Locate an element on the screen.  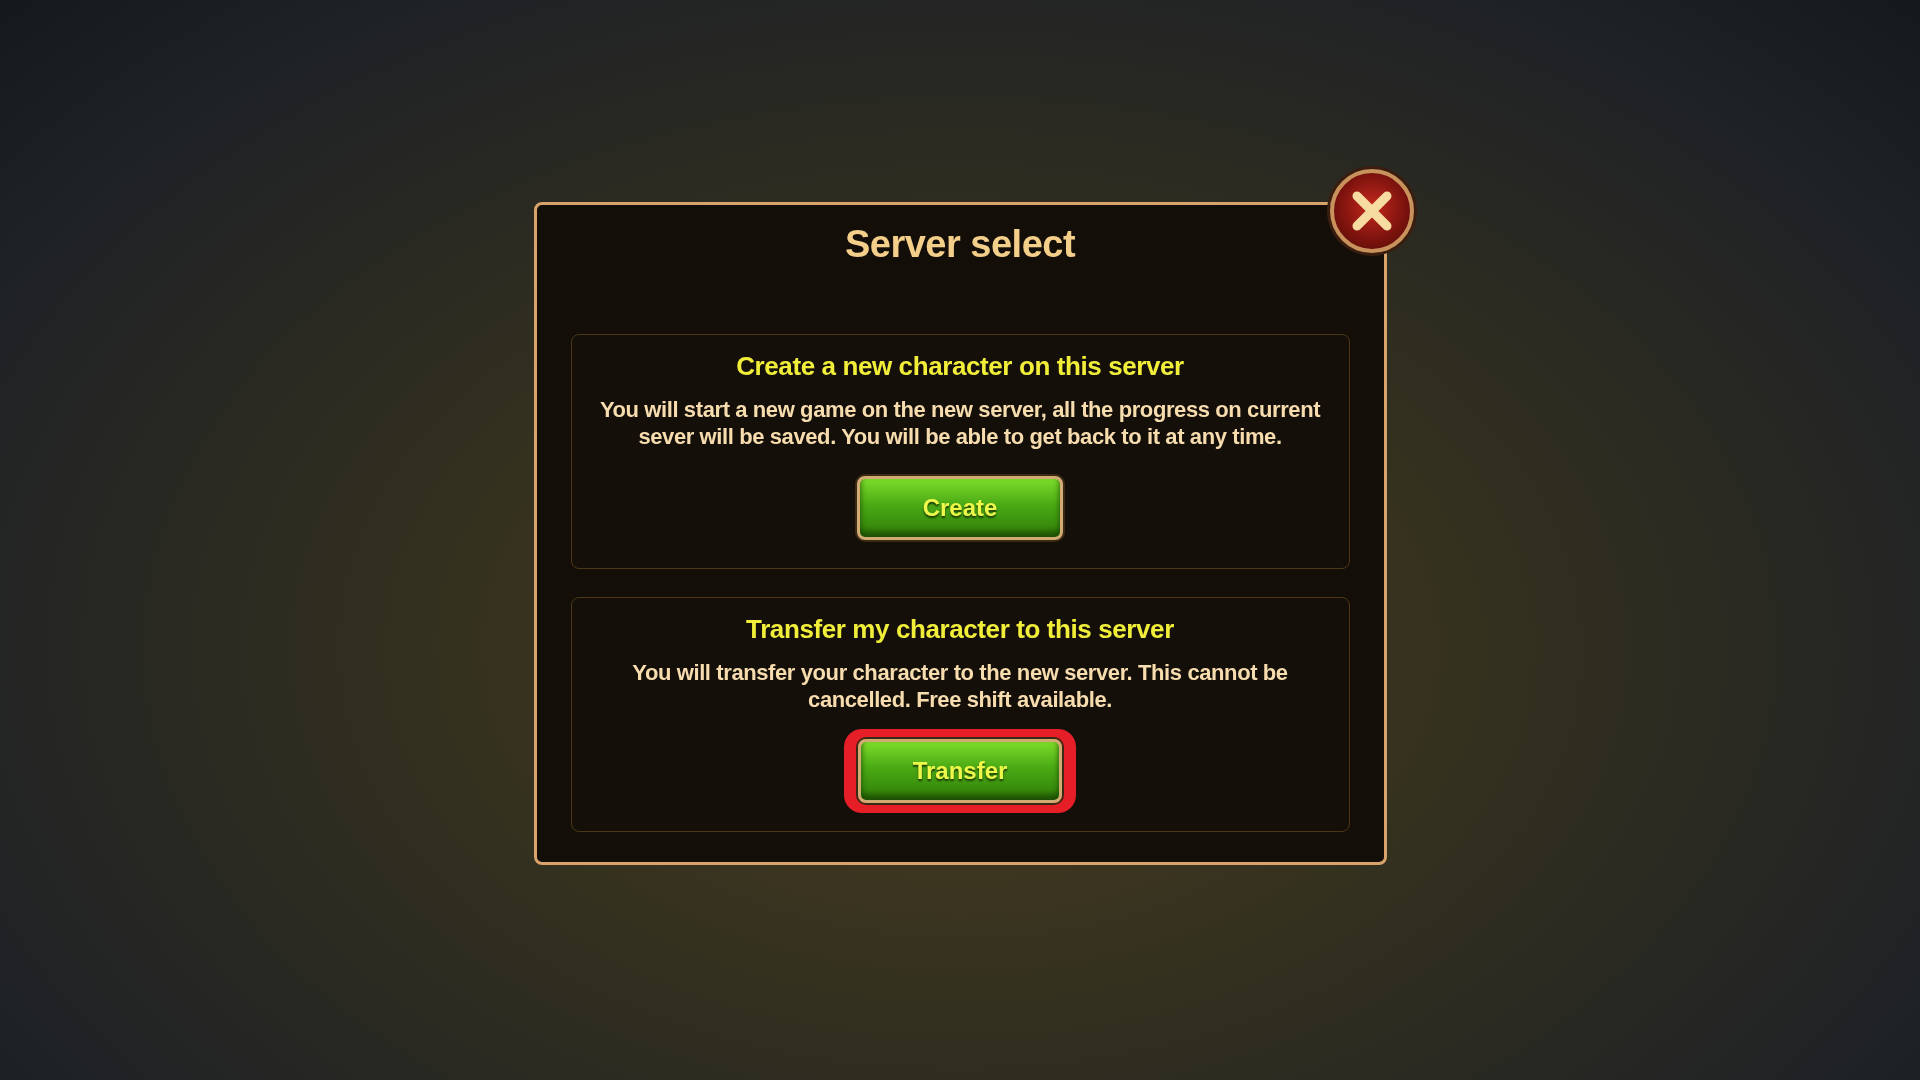
close-button is located at coordinates (1371, 210).